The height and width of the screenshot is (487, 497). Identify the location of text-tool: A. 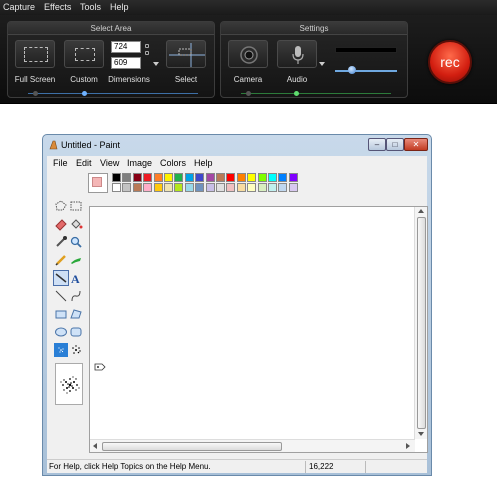
(76, 278).